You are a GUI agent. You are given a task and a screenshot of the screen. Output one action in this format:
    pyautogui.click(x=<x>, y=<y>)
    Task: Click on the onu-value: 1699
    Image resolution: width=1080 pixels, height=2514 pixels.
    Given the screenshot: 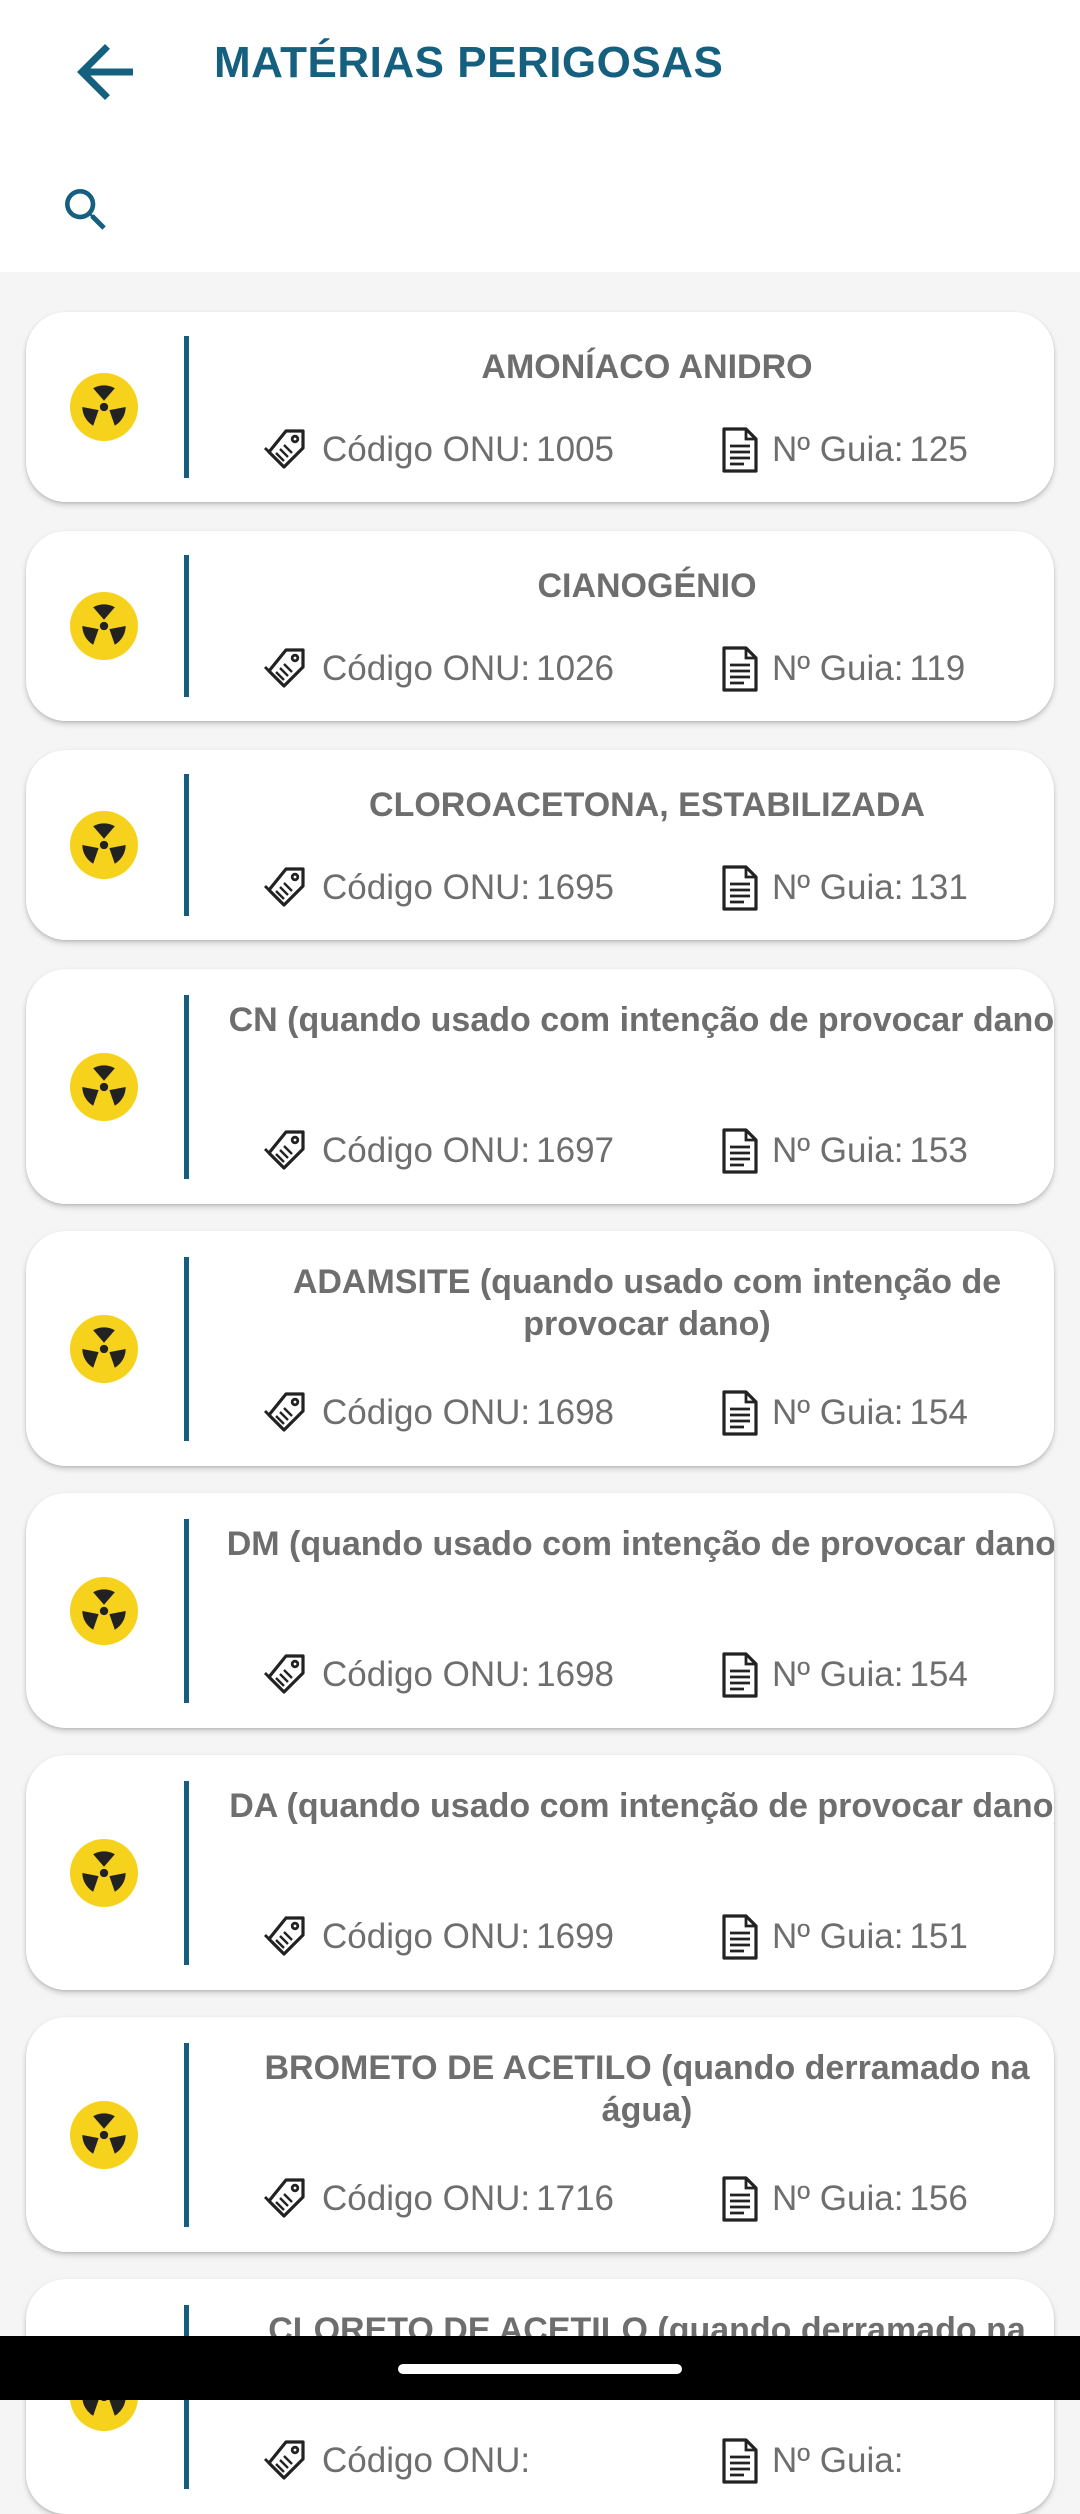 What is the action you would take?
    pyautogui.click(x=575, y=1936)
    